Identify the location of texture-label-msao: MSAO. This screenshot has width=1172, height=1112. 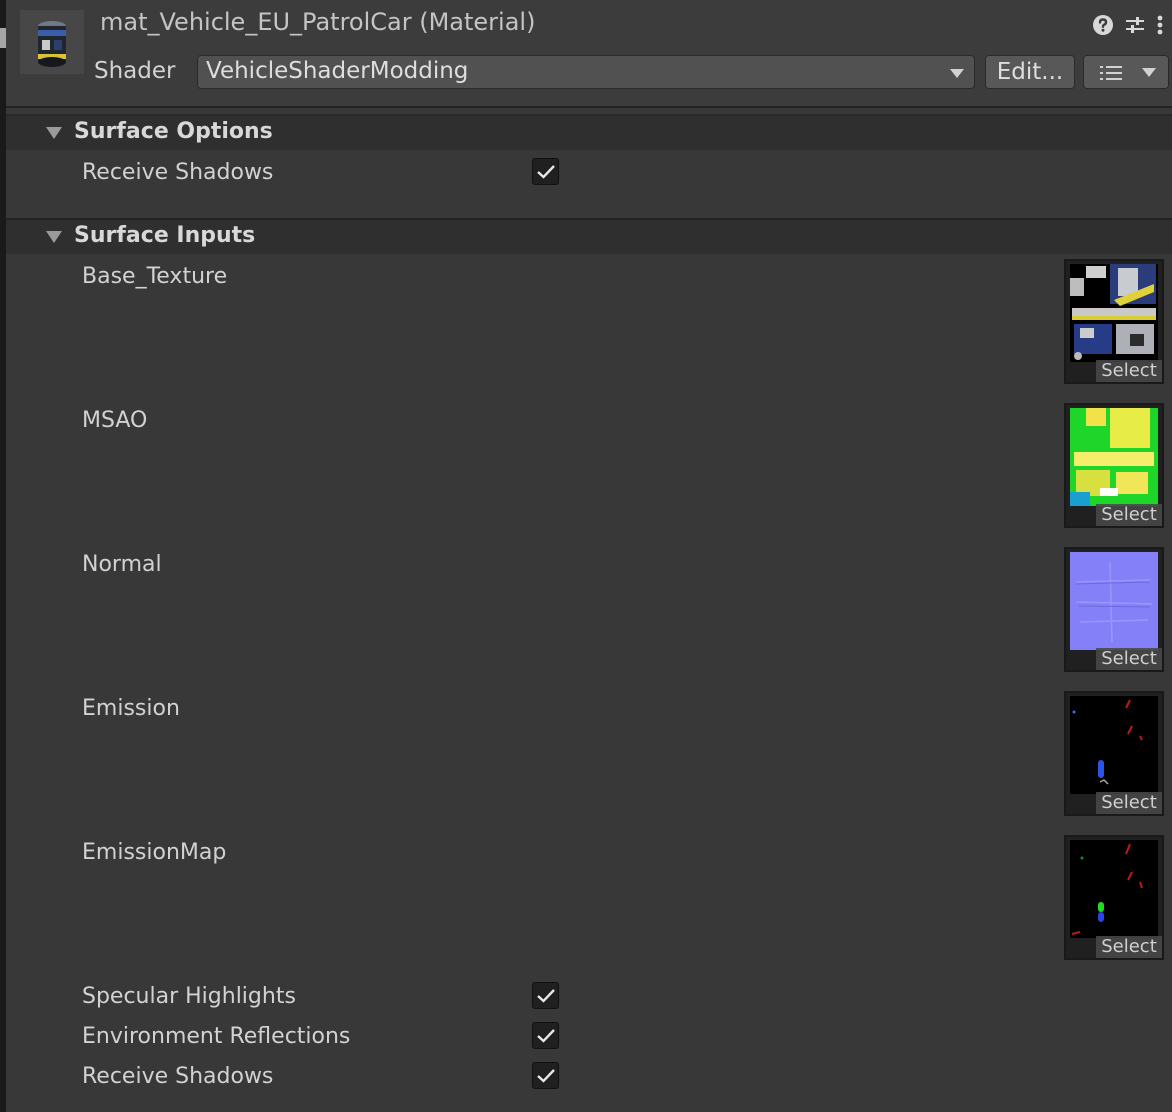
(115, 420).